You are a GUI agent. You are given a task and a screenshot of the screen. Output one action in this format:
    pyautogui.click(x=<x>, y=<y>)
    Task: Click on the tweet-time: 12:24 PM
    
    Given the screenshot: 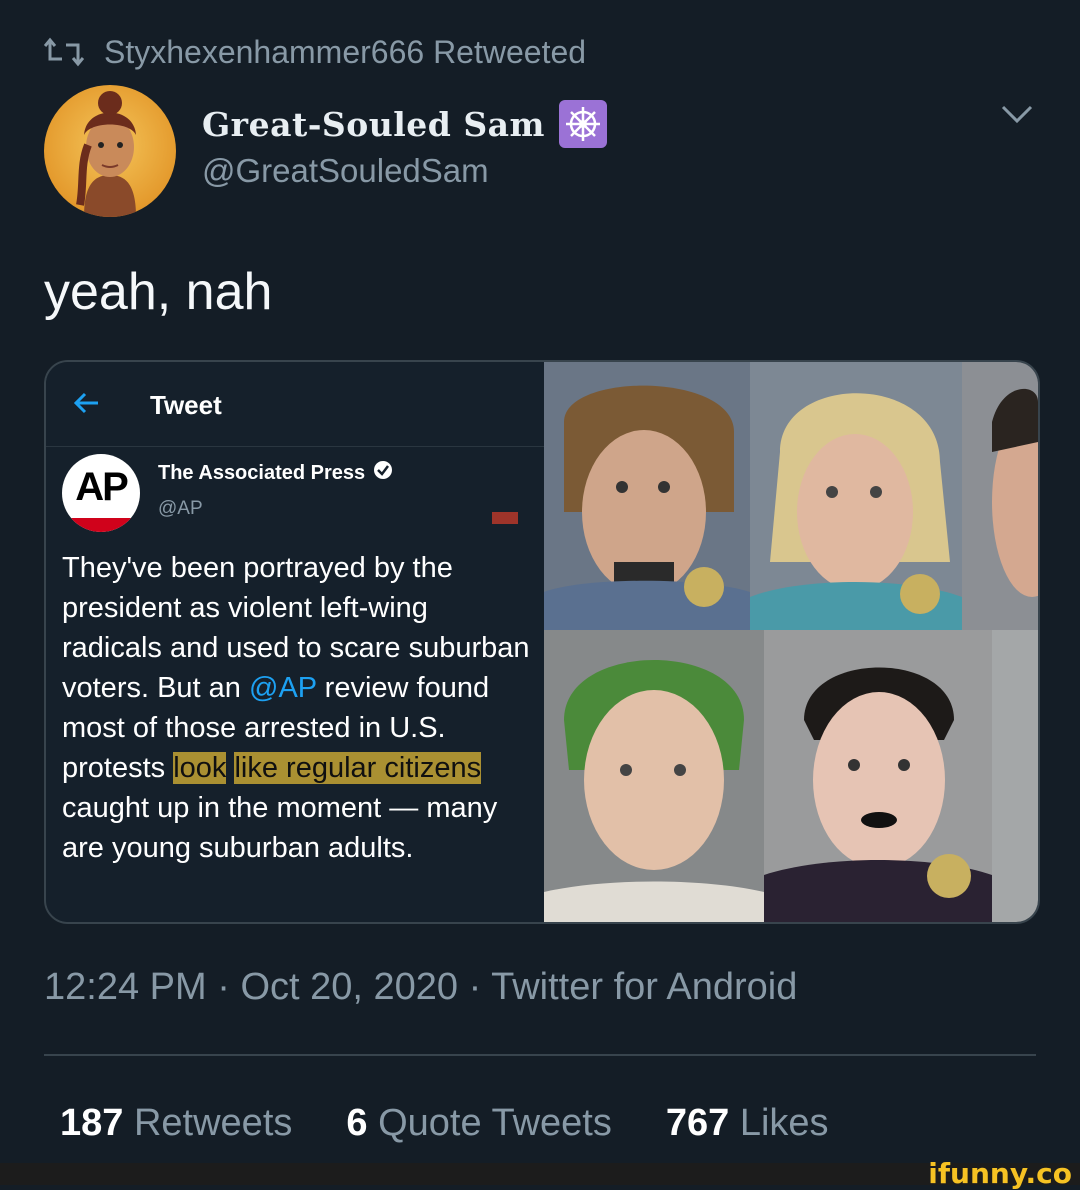 What is the action you would take?
    pyautogui.click(x=125, y=987)
    